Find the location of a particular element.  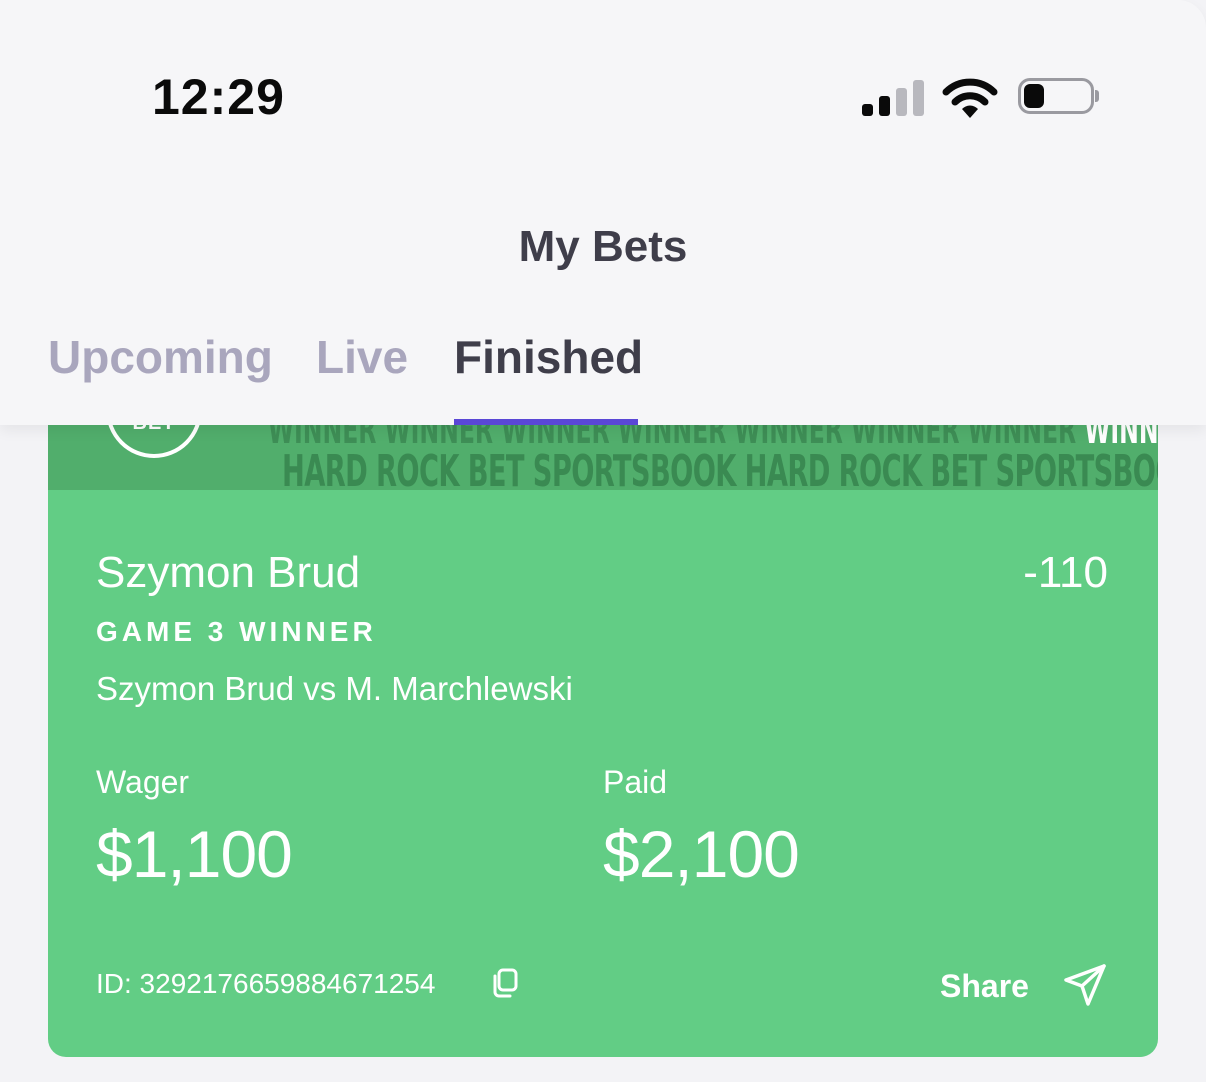

share-button: Share is located at coordinates (1025, 985).